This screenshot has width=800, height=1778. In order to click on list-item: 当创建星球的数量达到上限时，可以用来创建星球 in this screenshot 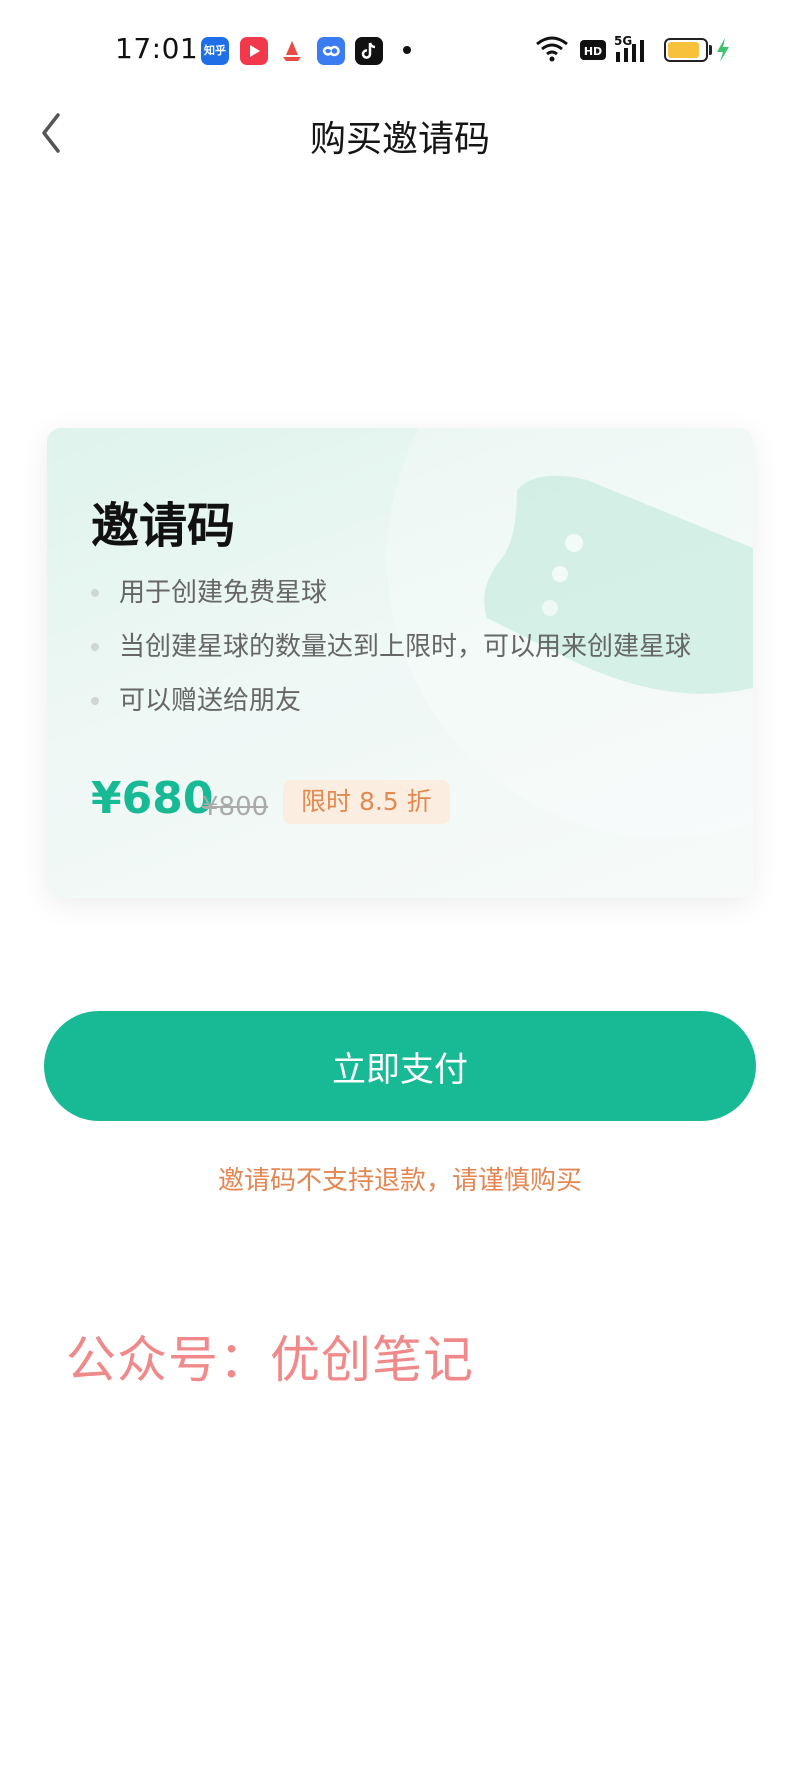, I will do `click(391, 654)`.